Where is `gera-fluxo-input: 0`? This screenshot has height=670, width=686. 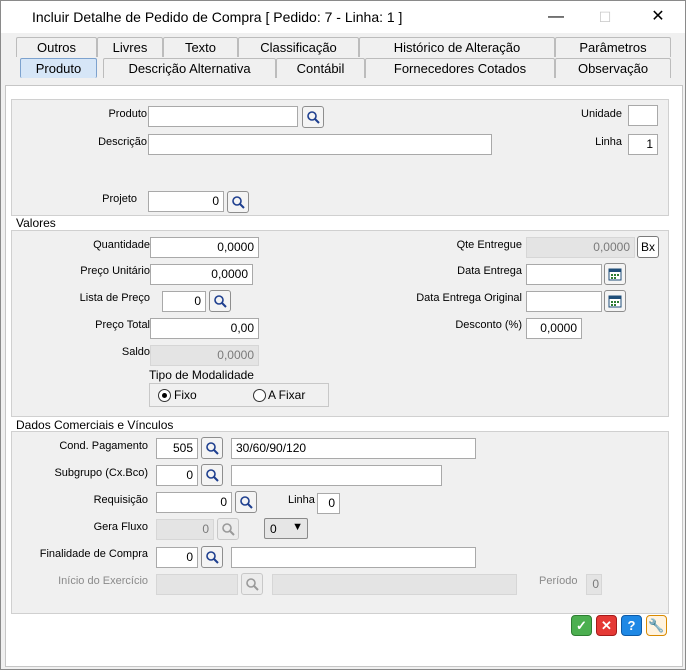 gera-fluxo-input: 0 is located at coordinates (185, 529).